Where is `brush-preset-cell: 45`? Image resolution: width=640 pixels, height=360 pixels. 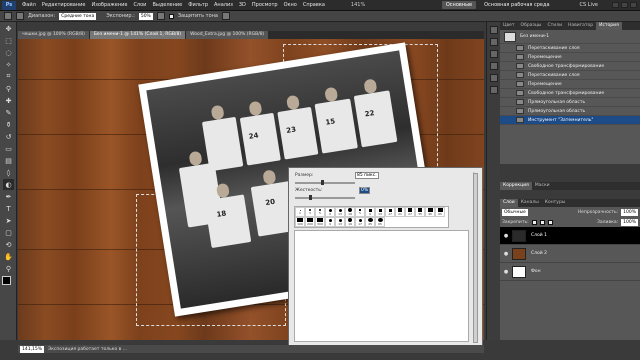
brush-preset-cell: 45 is located at coordinates (430, 212).